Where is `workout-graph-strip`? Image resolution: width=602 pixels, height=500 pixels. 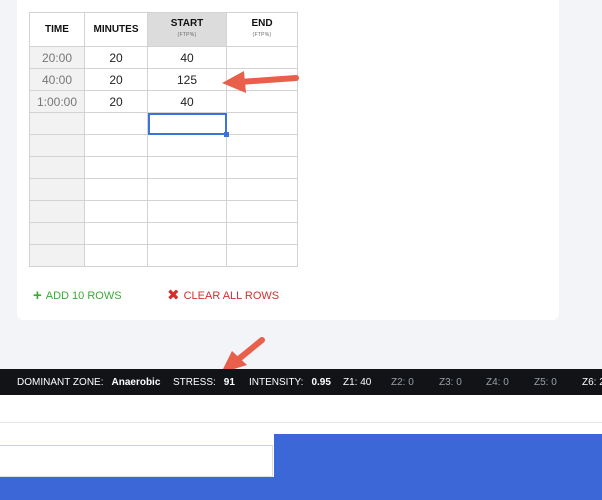
workout-graph-strip is located at coordinates (301, 488).